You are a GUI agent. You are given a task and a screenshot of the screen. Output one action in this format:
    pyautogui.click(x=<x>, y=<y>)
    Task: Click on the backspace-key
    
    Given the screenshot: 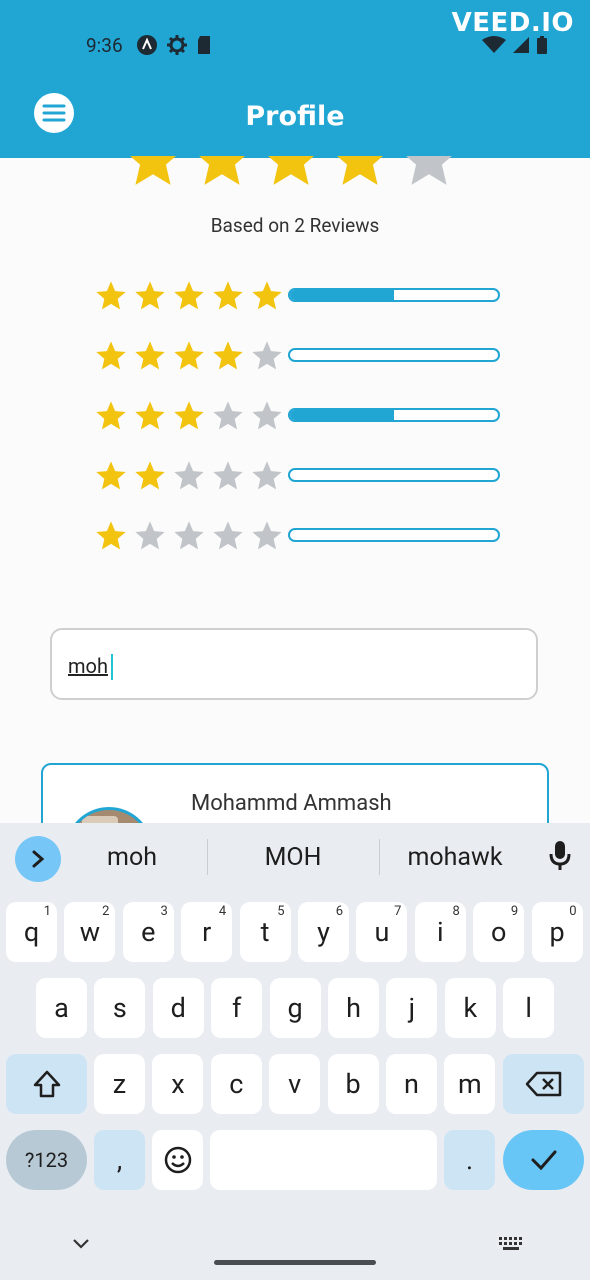 What is the action you would take?
    pyautogui.click(x=543, y=1084)
    